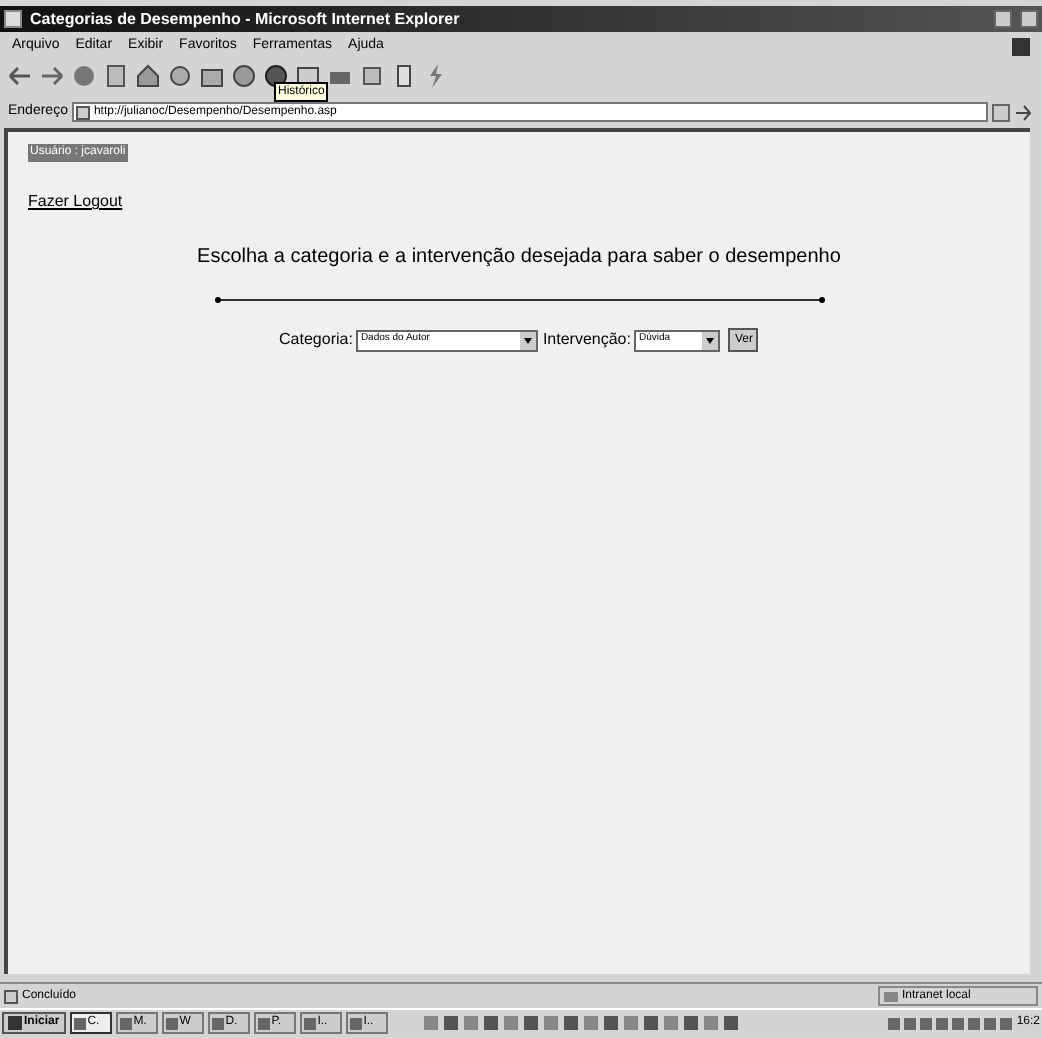  What do you see at coordinates (316, 340) in the screenshot?
I see `field-label: Categoria:` at bounding box center [316, 340].